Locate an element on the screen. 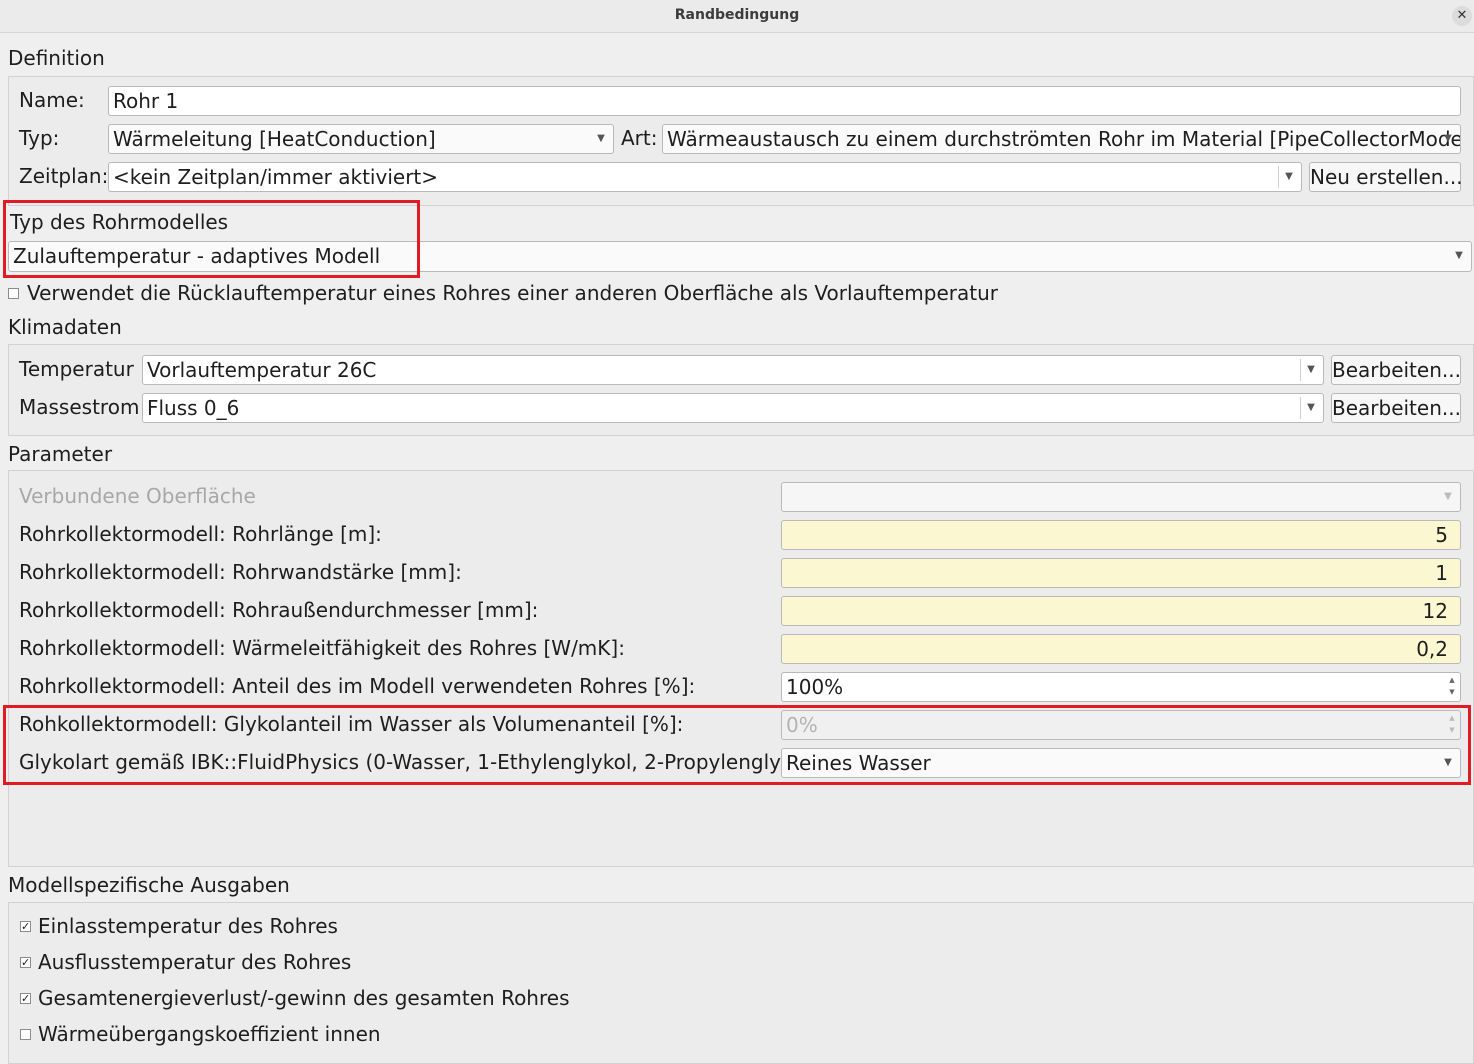 This screenshot has width=1474, height=1064. output-label-ausfluss: Ausflusstemperatur des Rohres is located at coordinates (195, 962).